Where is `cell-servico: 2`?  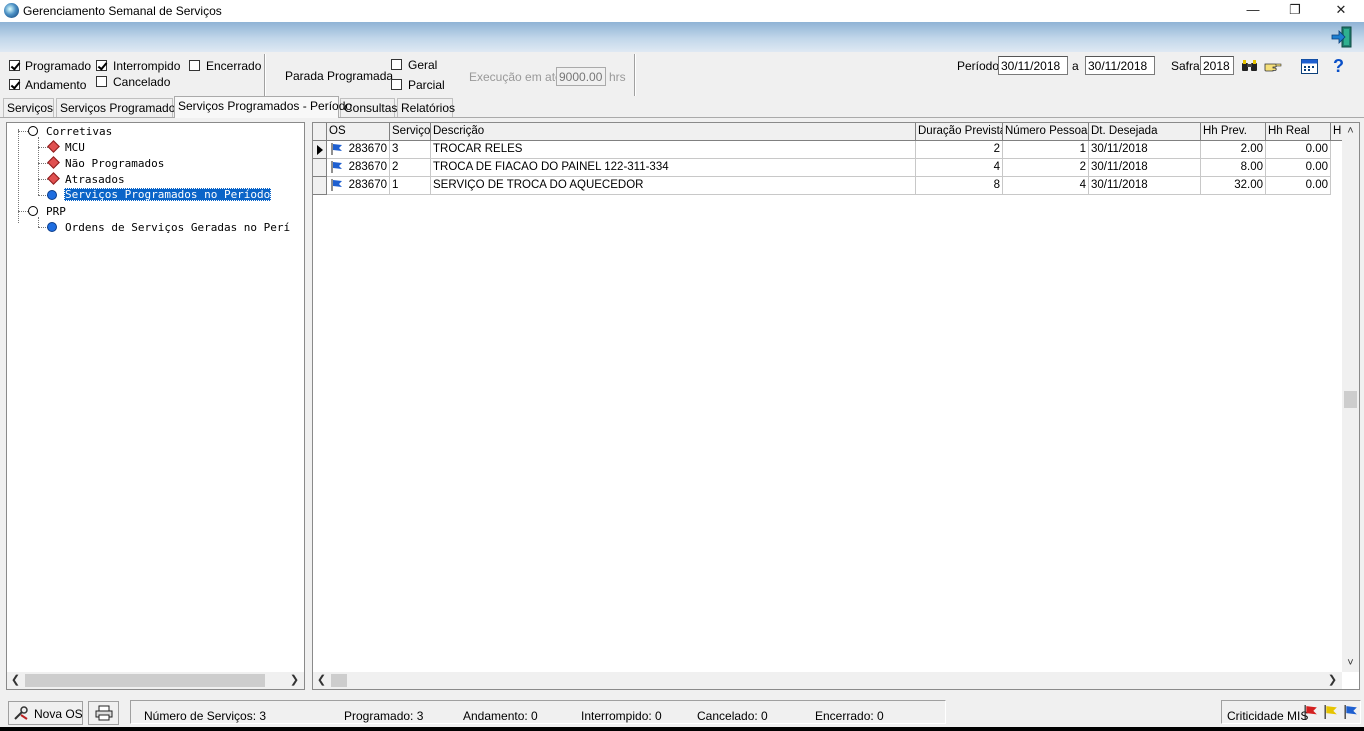 cell-servico: 2 is located at coordinates (410, 168).